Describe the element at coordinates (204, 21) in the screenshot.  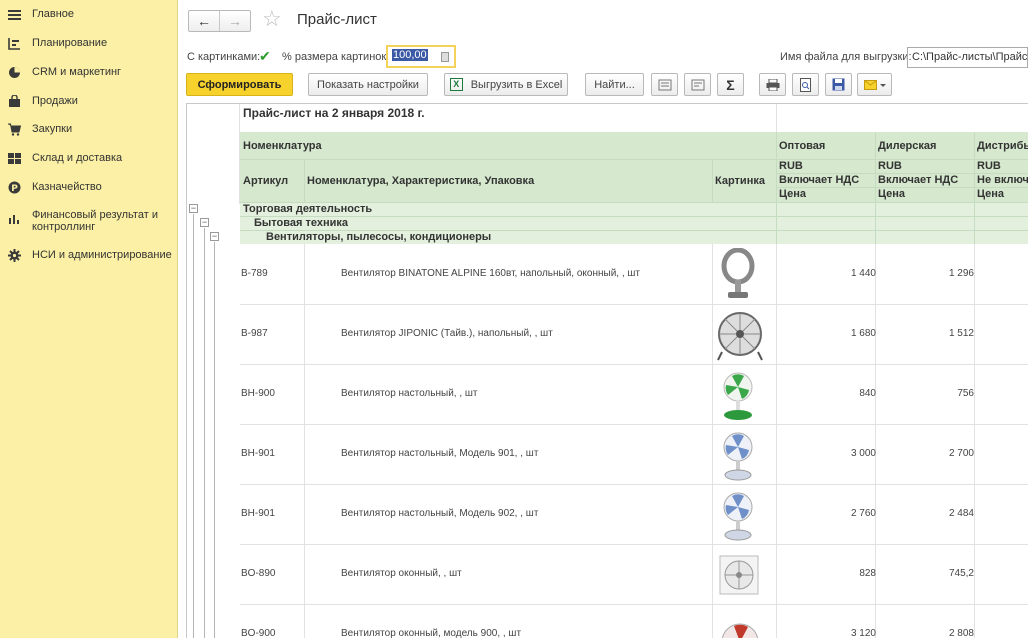
I see `back-button: ←` at that location.